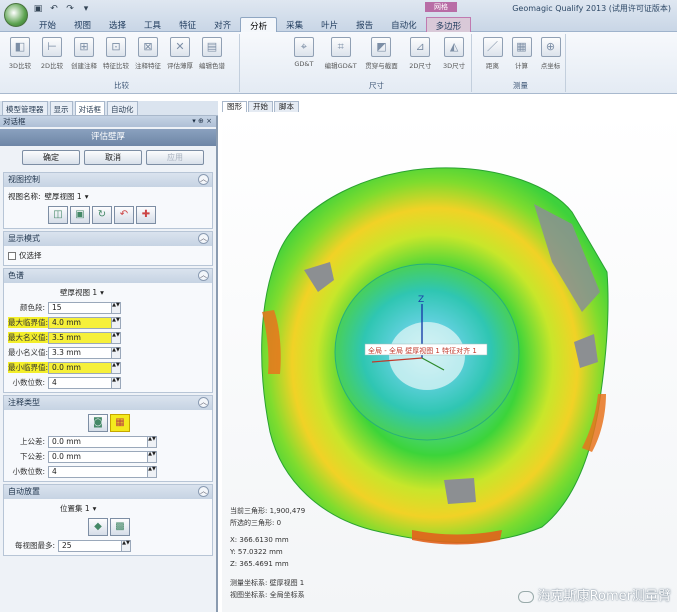 This screenshot has height=612, width=677. Describe the element at coordinates (20, 56) in the screenshot. I see `3d-compare-button: ◧ 3D比较` at that location.